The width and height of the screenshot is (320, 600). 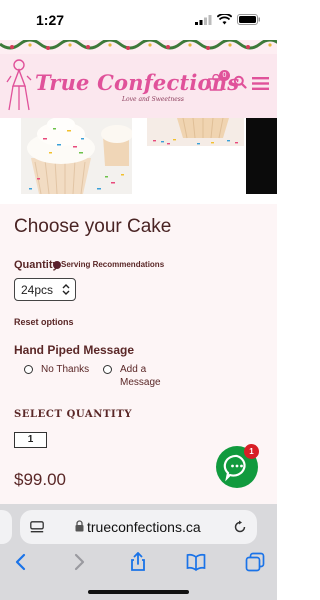 What do you see at coordinates (255, 562) in the screenshot?
I see `tabs-icon` at bounding box center [255, 562].